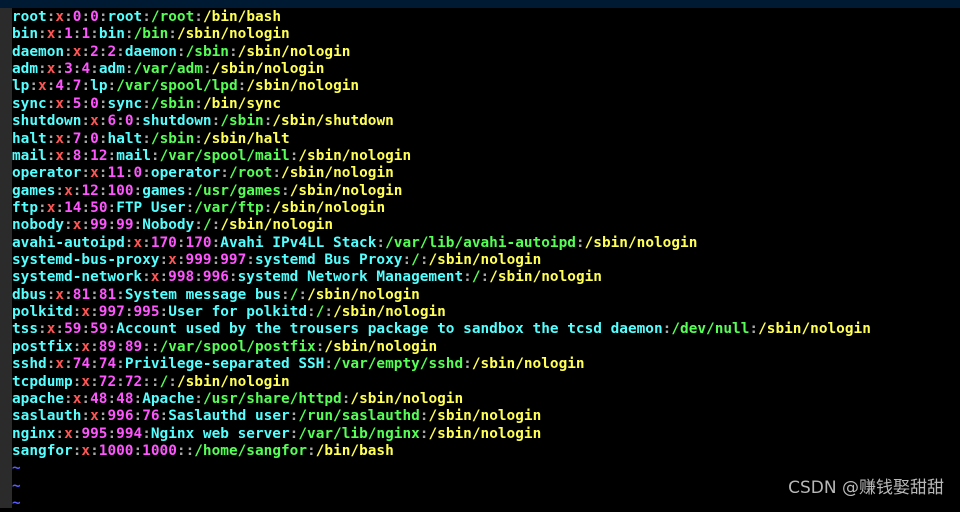 The height and width of the screenshot is (512, 960). I want to click on uid-field: 997, so click(111, 312).